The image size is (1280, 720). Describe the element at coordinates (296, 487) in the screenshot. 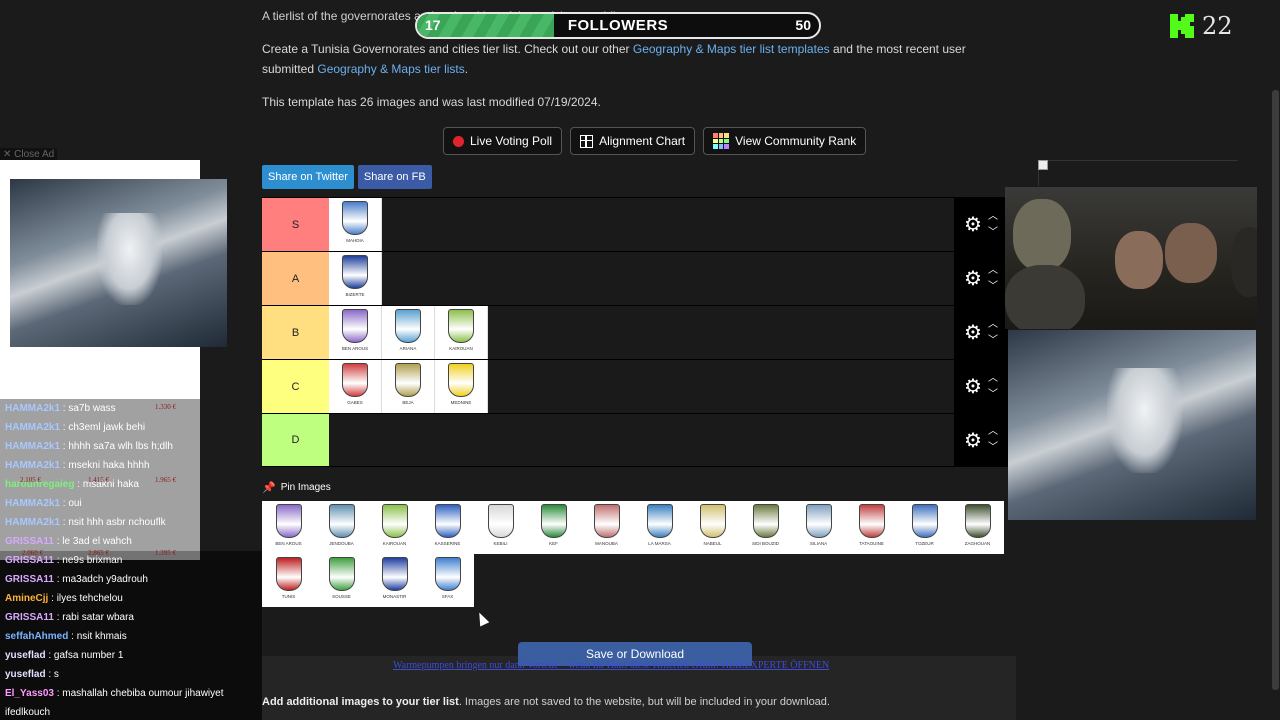

I see `pin-images-toggle: 📌 Pin Images` at that location.